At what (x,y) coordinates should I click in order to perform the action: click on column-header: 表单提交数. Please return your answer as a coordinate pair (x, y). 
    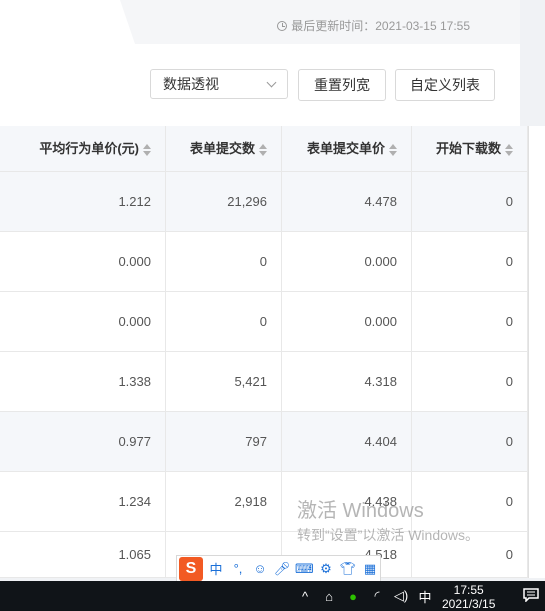
    Looking at the image, I should click on (224, 148).